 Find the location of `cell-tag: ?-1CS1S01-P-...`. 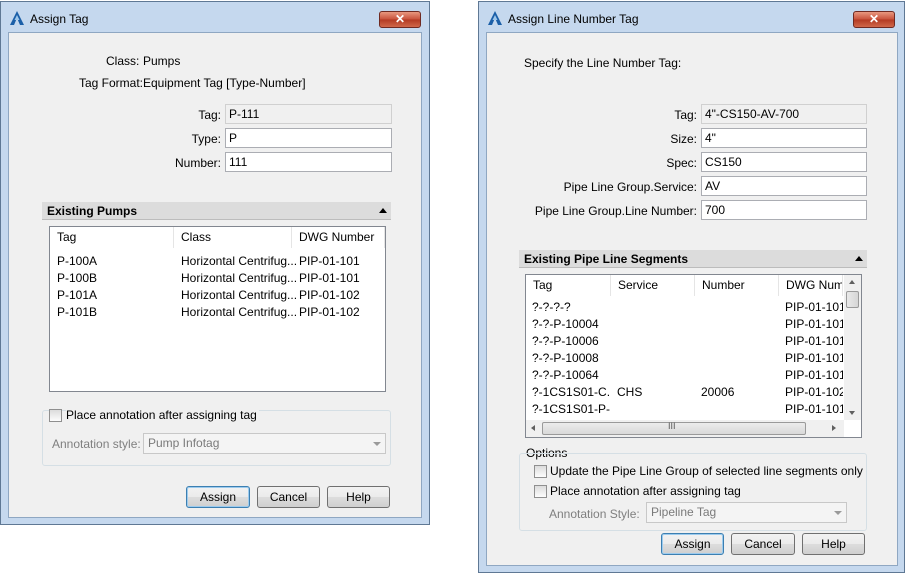

cell-tag: ?-1CS1S01-P-... is located at coordinates (571, 409).